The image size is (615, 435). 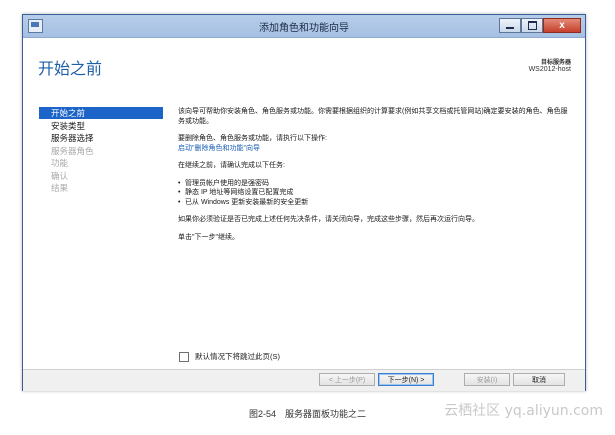 I want to click on next-button: 下一步(N) >, so click(x=406, y=379).